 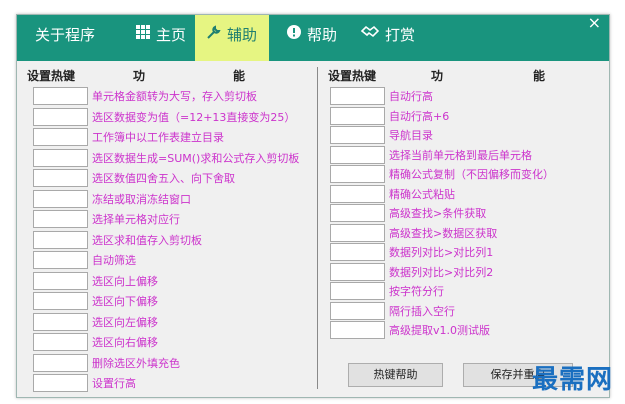 What do you see at coordinates (352, 76) in the screenshot?
I see `right-col-key-header: 设置热键` at bounding box center [352, 76].